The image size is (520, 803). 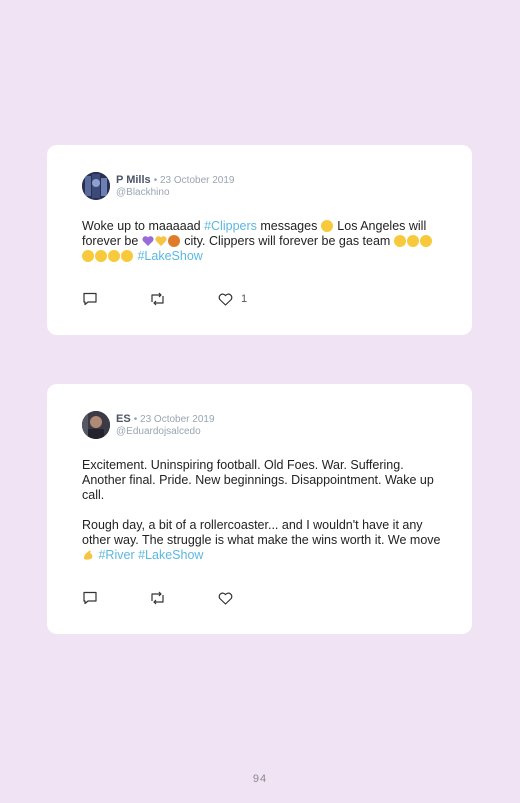 I want to click on tweet-actions: 1, so click(x=232, y=299).